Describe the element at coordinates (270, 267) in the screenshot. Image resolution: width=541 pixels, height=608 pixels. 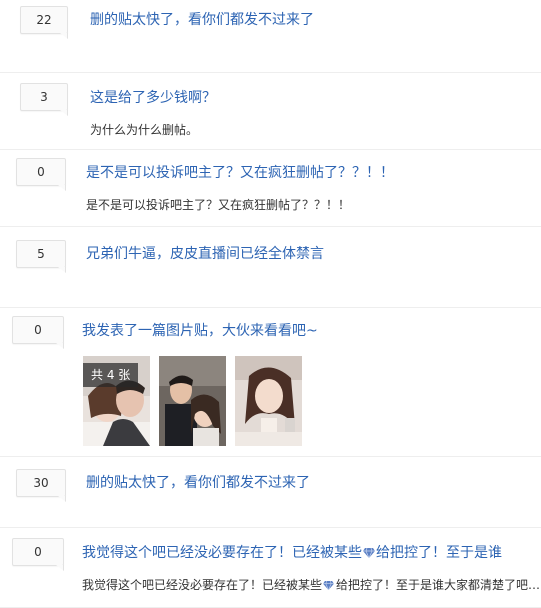
I see `thread-item: 5 兄弟们牛逼，皮皮直播间已经全体禁言` at that location.